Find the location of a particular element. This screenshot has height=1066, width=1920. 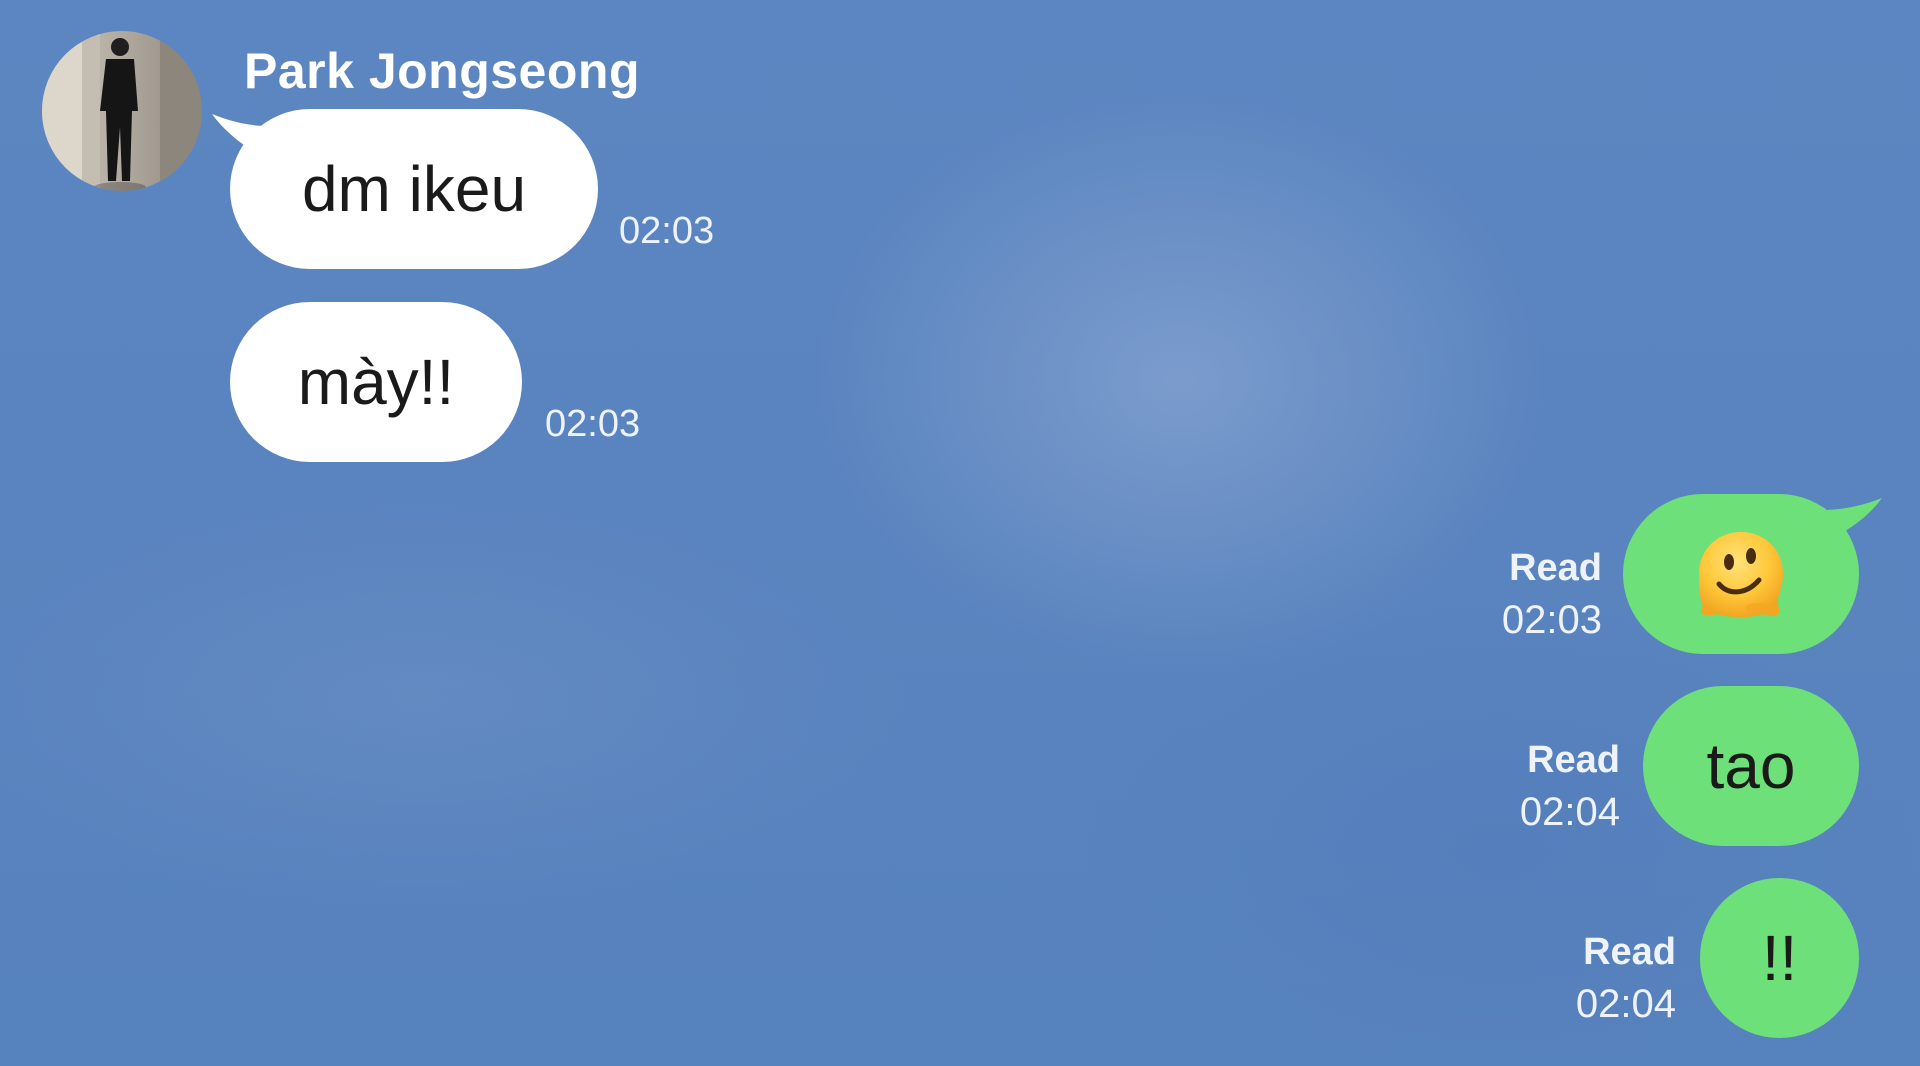

outgoing-message: !! is located at coordinates (1779, 958).